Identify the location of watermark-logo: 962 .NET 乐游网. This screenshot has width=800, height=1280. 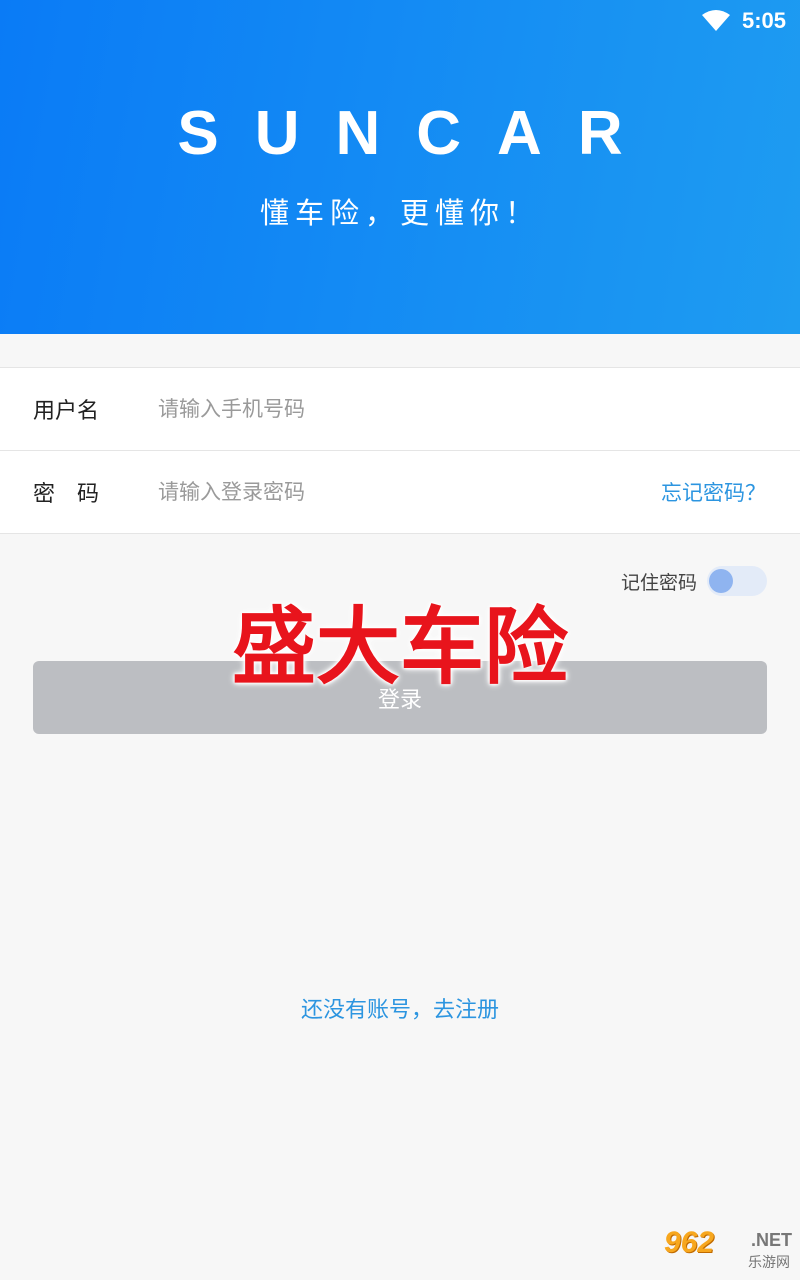
(725, 1249).